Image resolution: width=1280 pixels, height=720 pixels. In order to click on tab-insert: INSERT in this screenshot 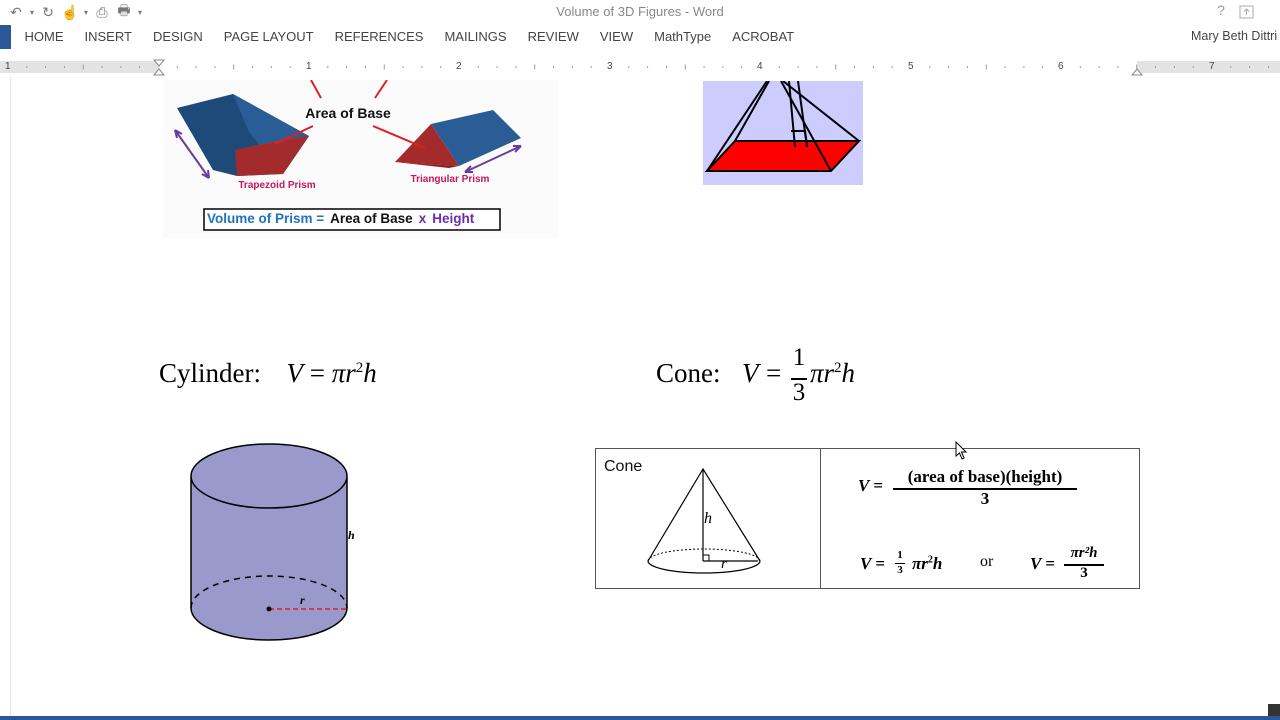, I will do `click(108, 37)`.